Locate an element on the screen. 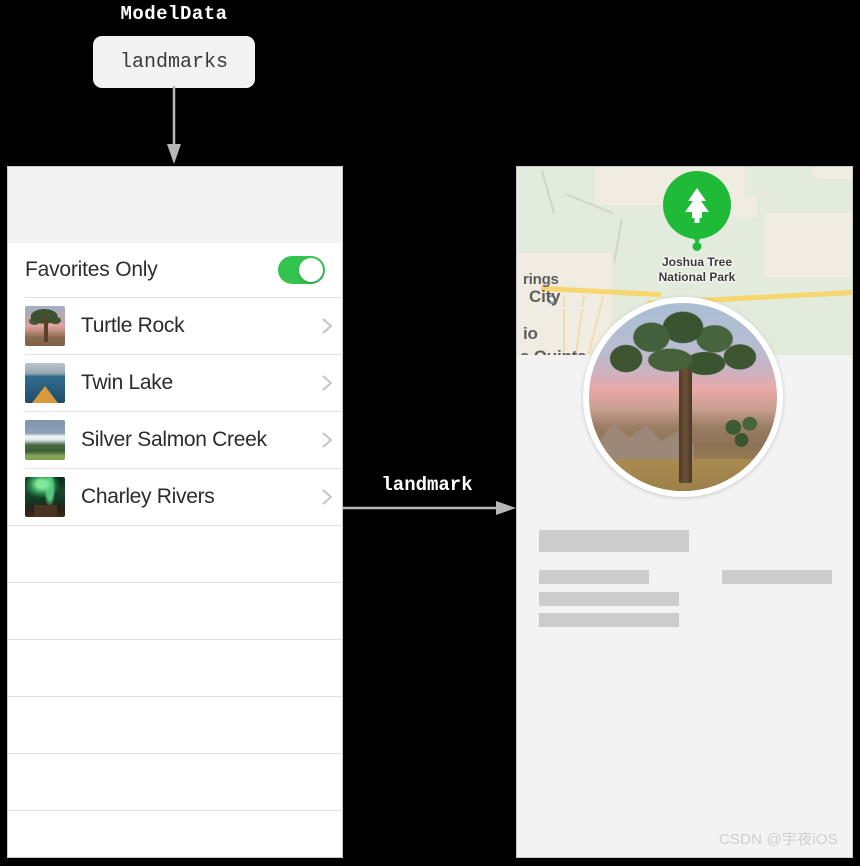 The height and width of the screenshot is (866, 860). list-item-label: Charley Rivers is located at coordinates (148, 496).